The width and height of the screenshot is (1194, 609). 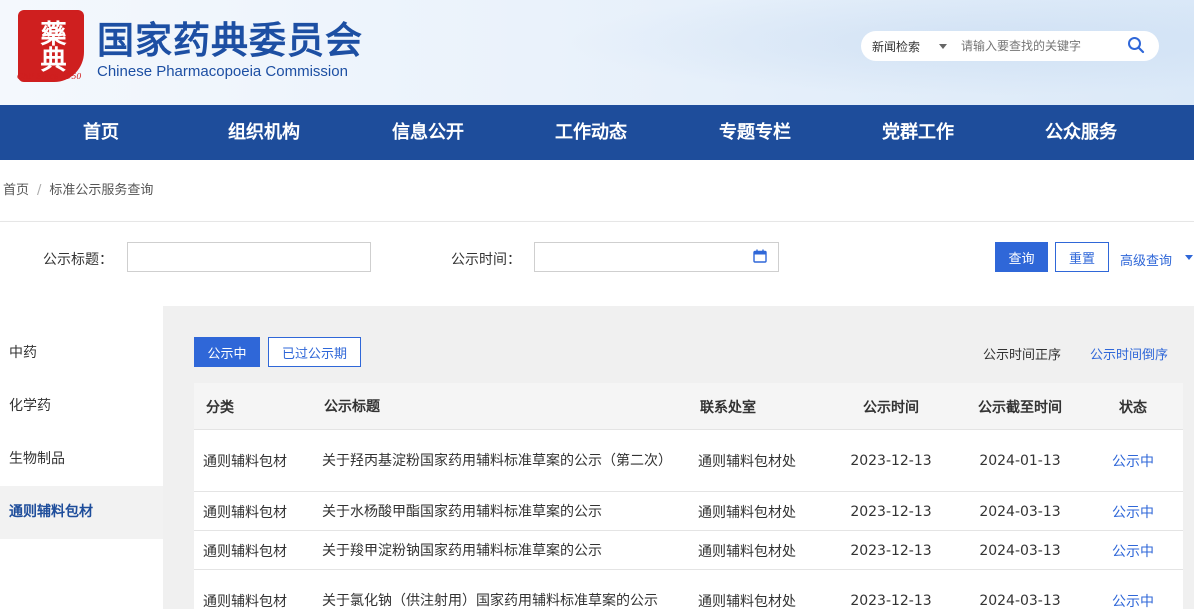 I want to click on time-filter-input, so click(x=656, y=257).